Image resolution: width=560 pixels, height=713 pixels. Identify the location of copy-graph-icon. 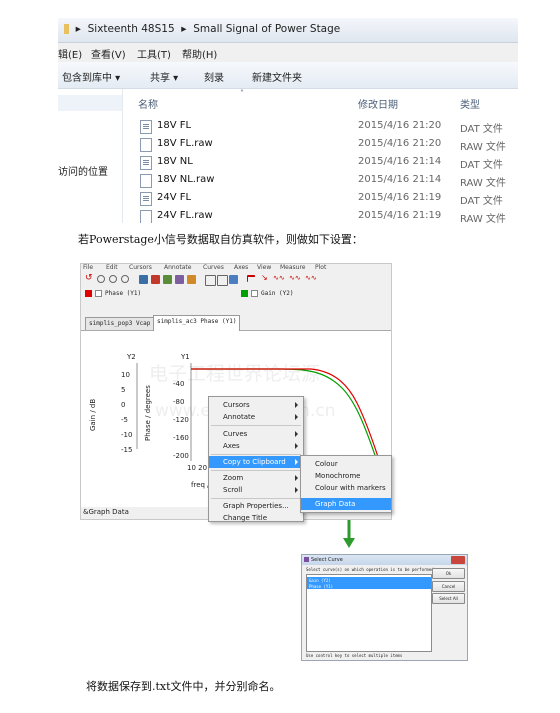
(155, 279).